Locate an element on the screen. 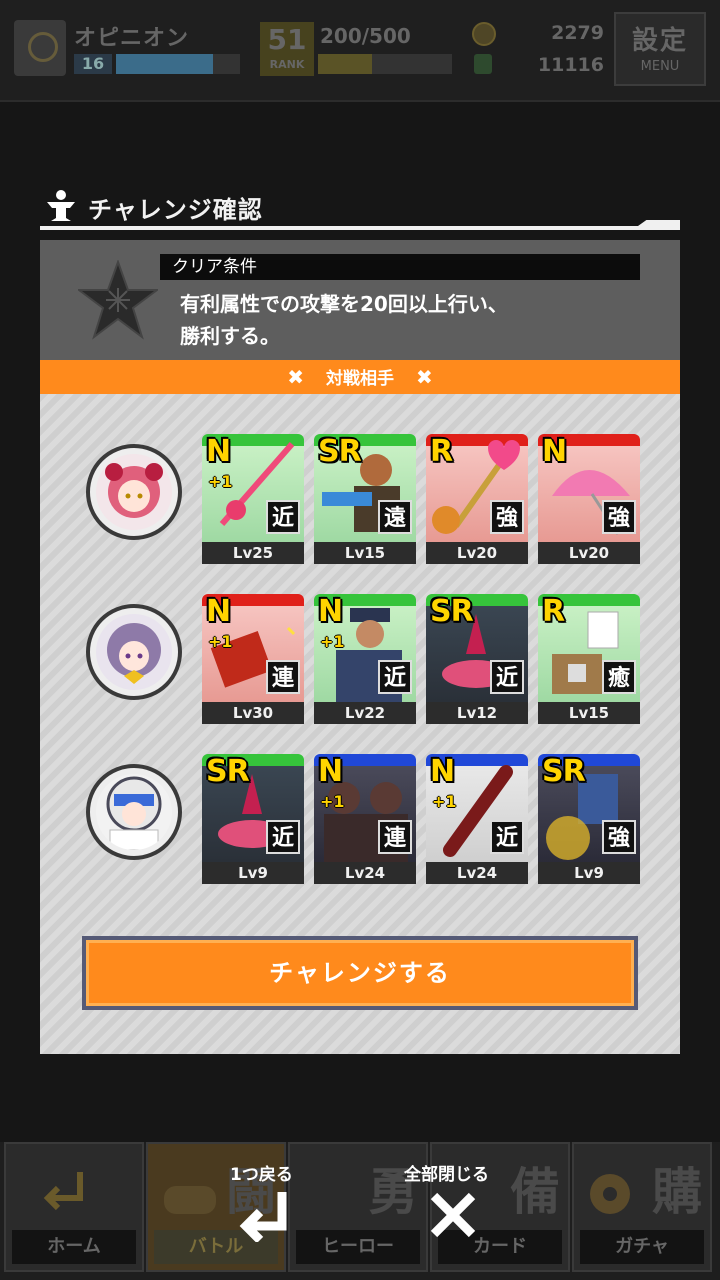 This screenshot has height=1280, width=720. astronaut-girl-portrait is located at coordinates (134, 812).